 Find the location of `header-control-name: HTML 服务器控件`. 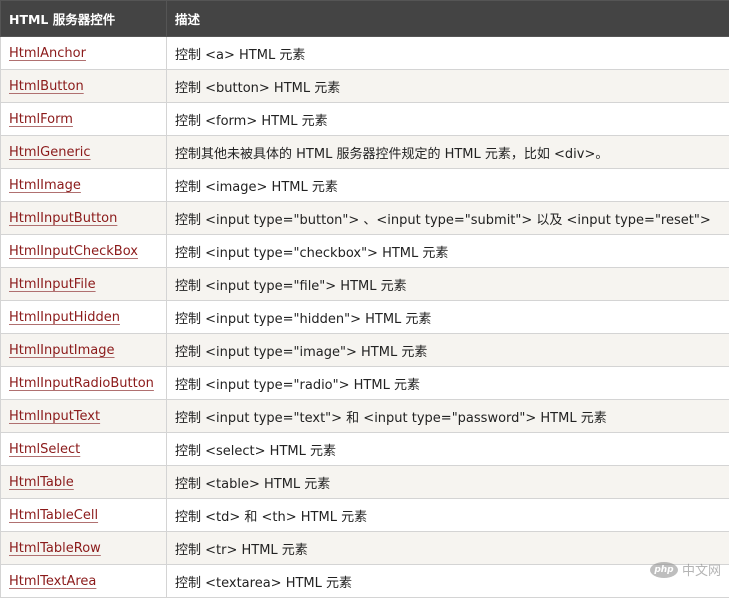

header-control-name: HTML 服务器控件 is located at coordinates (84, 19).